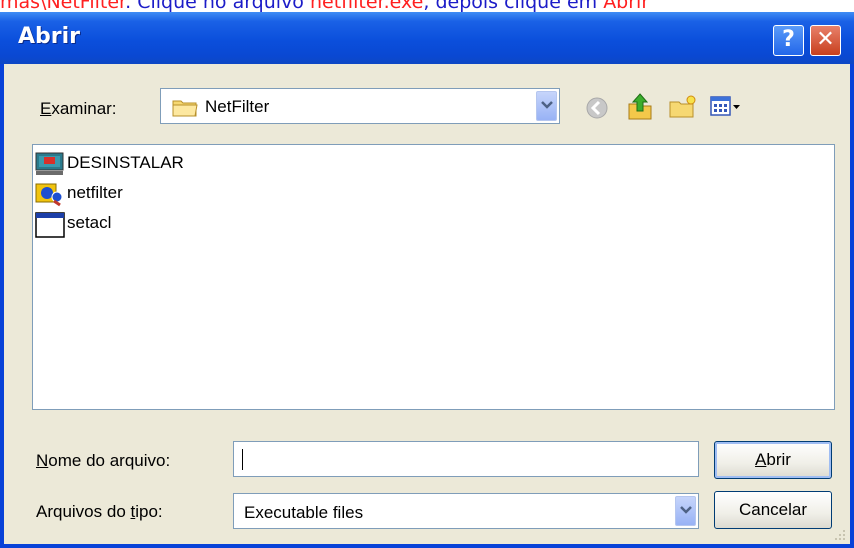 This screenshot has width=854, height=548. What do you see at coordinates (95, 192) in the screenshot?
I see `file-name: netfilter` at bounding box center [95, 192].